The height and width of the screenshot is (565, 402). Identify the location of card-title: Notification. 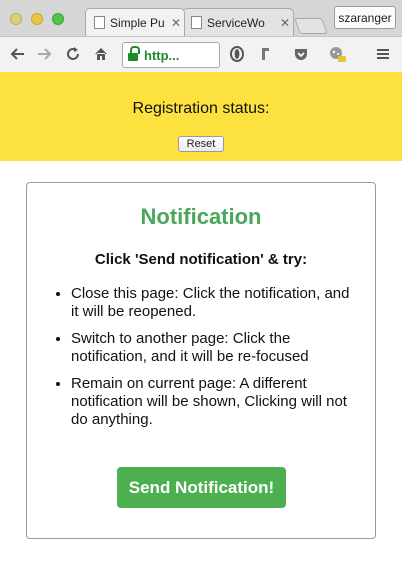
(201, 216).